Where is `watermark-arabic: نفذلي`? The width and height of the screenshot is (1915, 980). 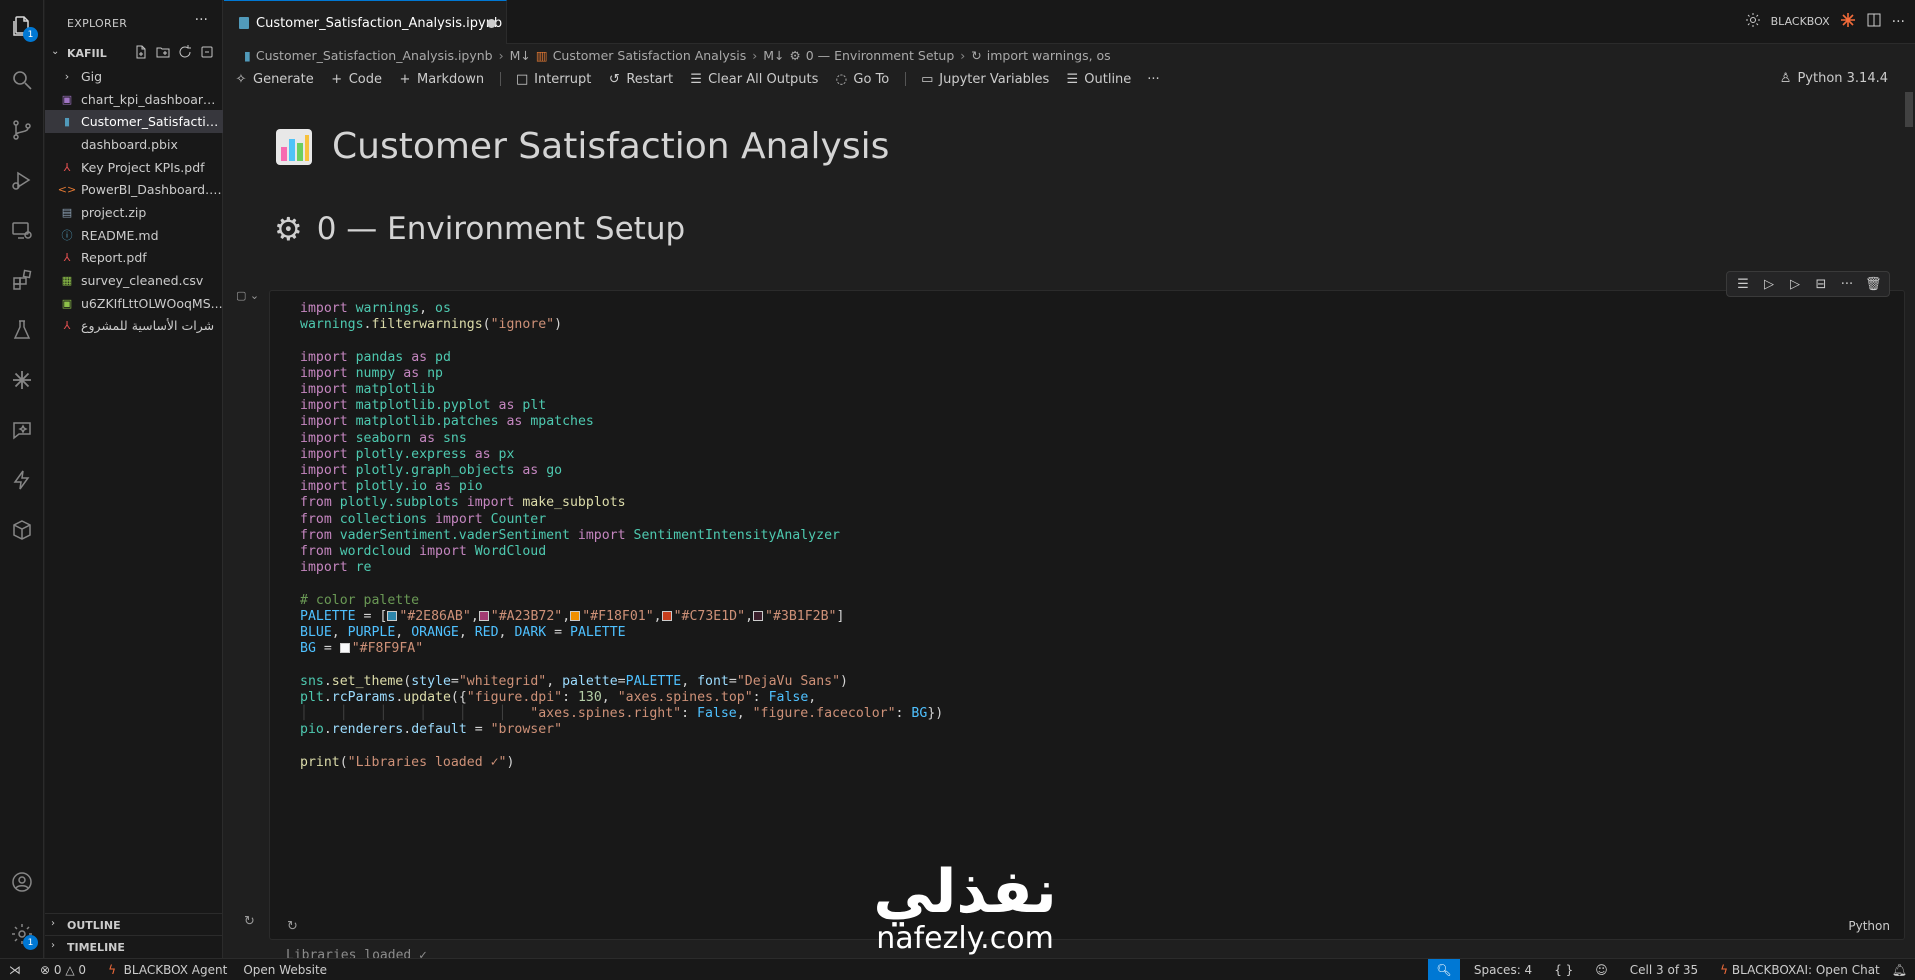 watermark-arabic: نفذلي is located at coordinates (965, 892).